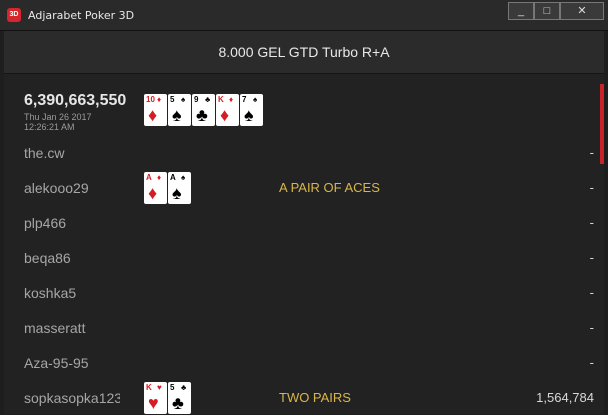 Image resolution: width=608 pixels, height=415 pixels. I want to click on player-name: alekooo29, so click(56, 188).